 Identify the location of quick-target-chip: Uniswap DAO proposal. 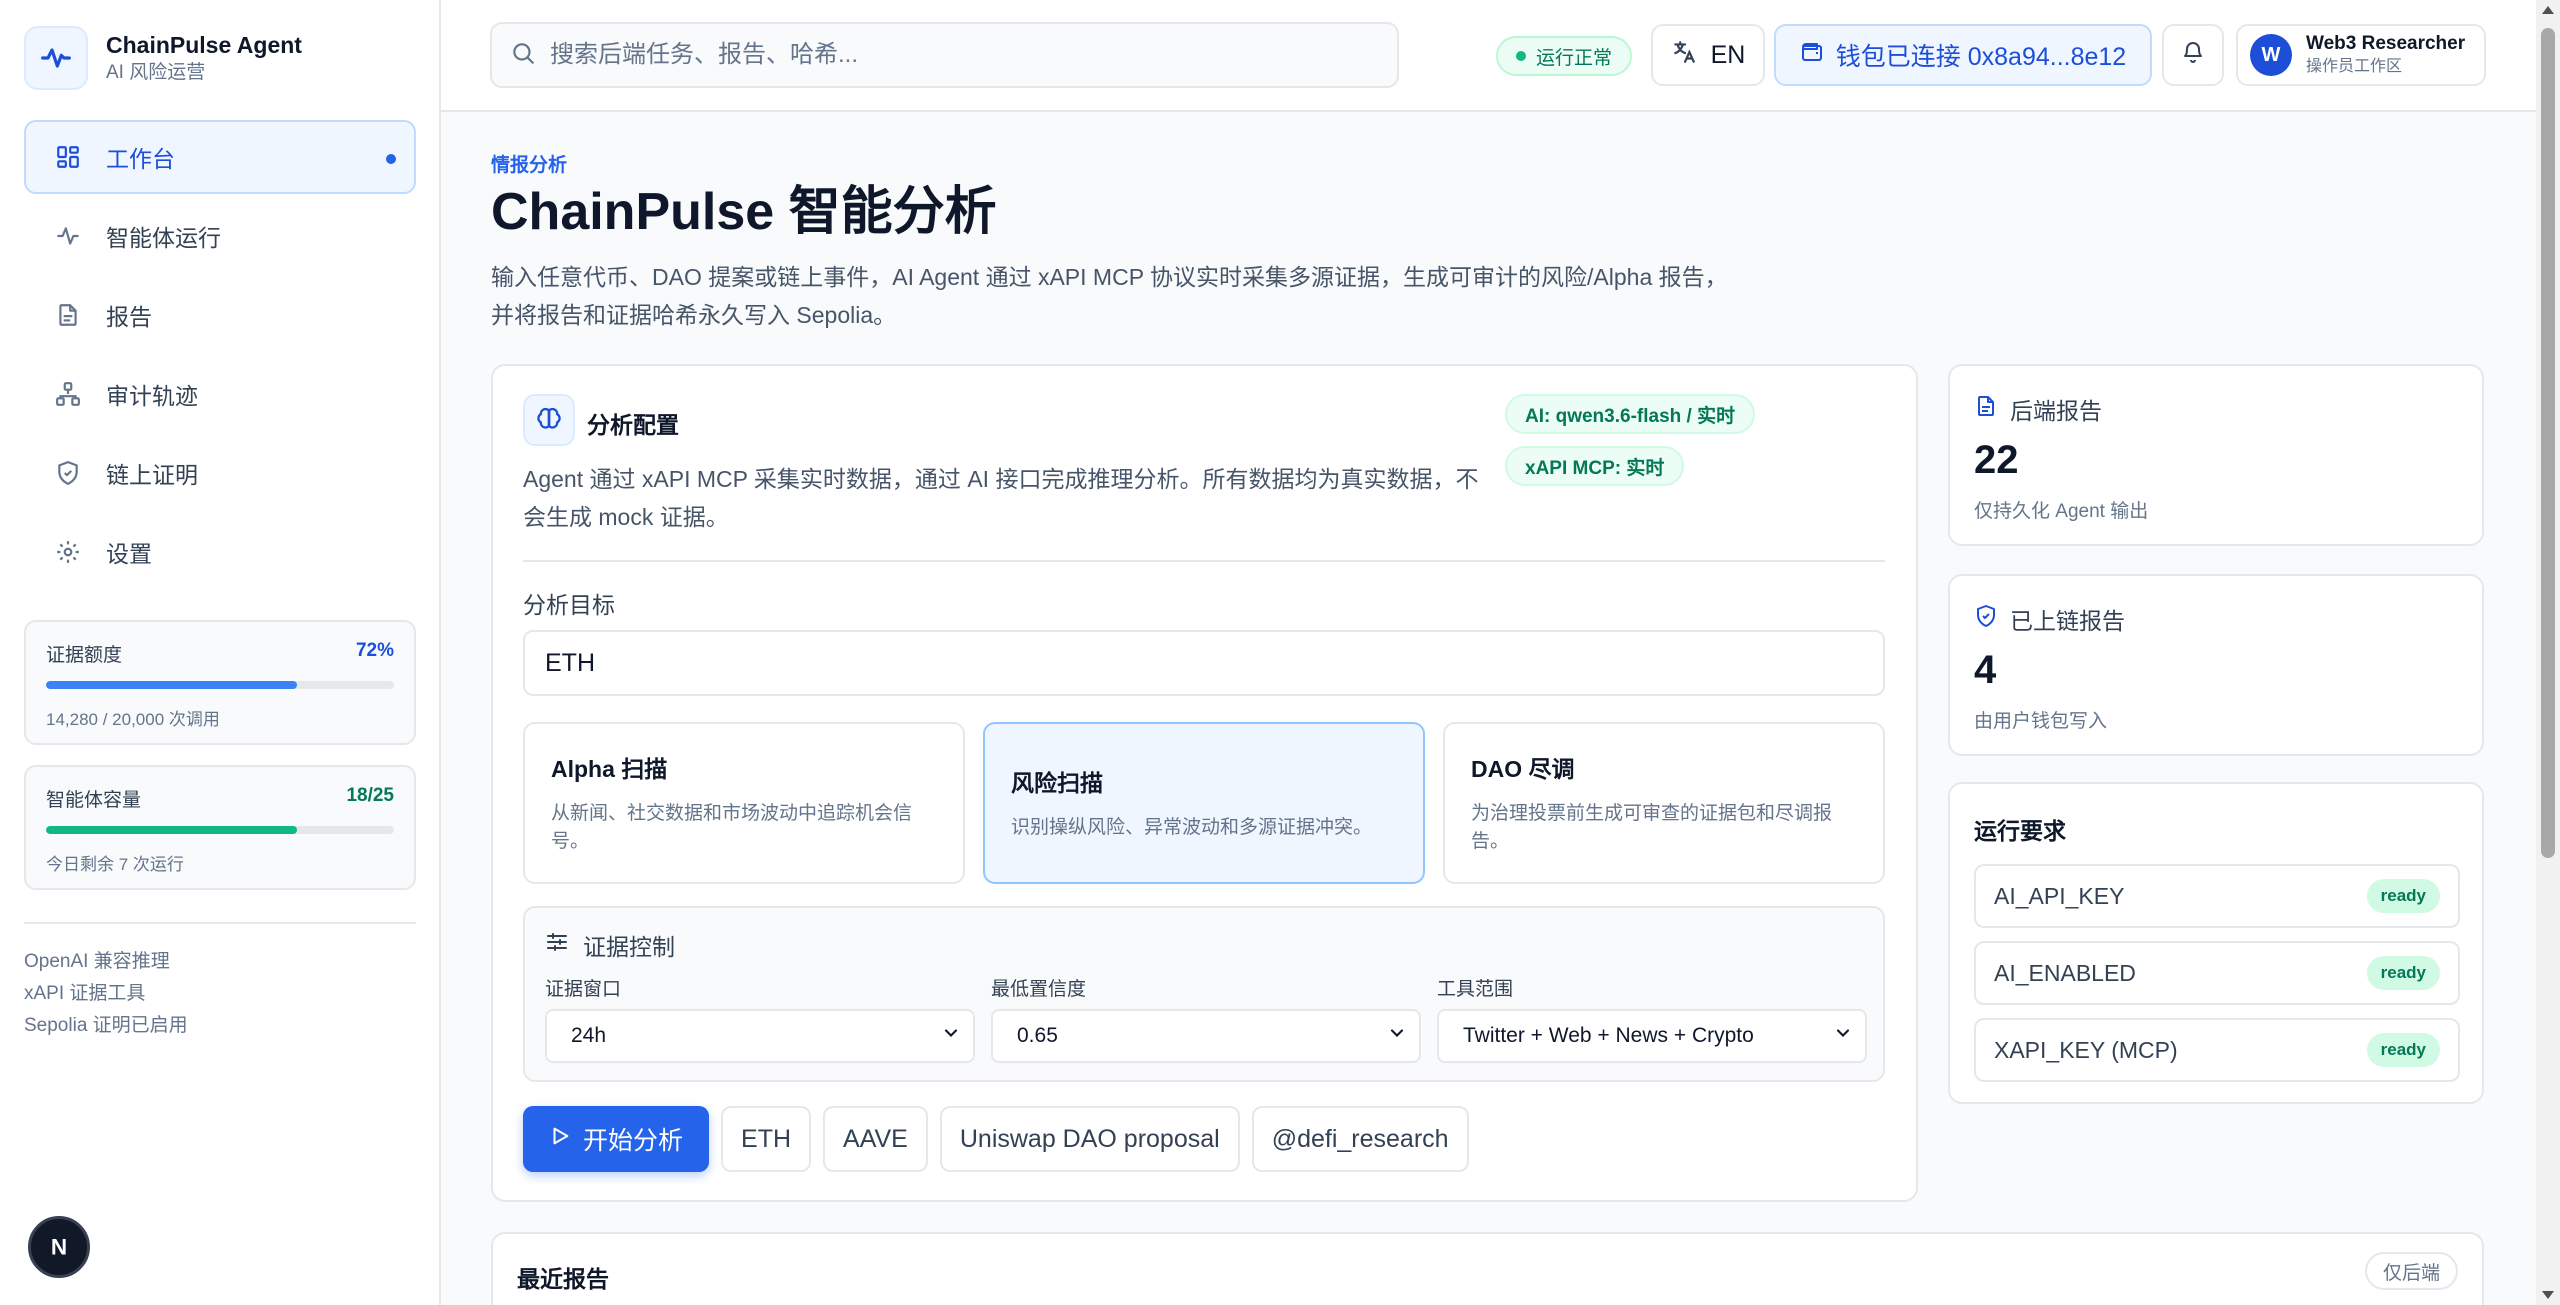
(1089, 1139).